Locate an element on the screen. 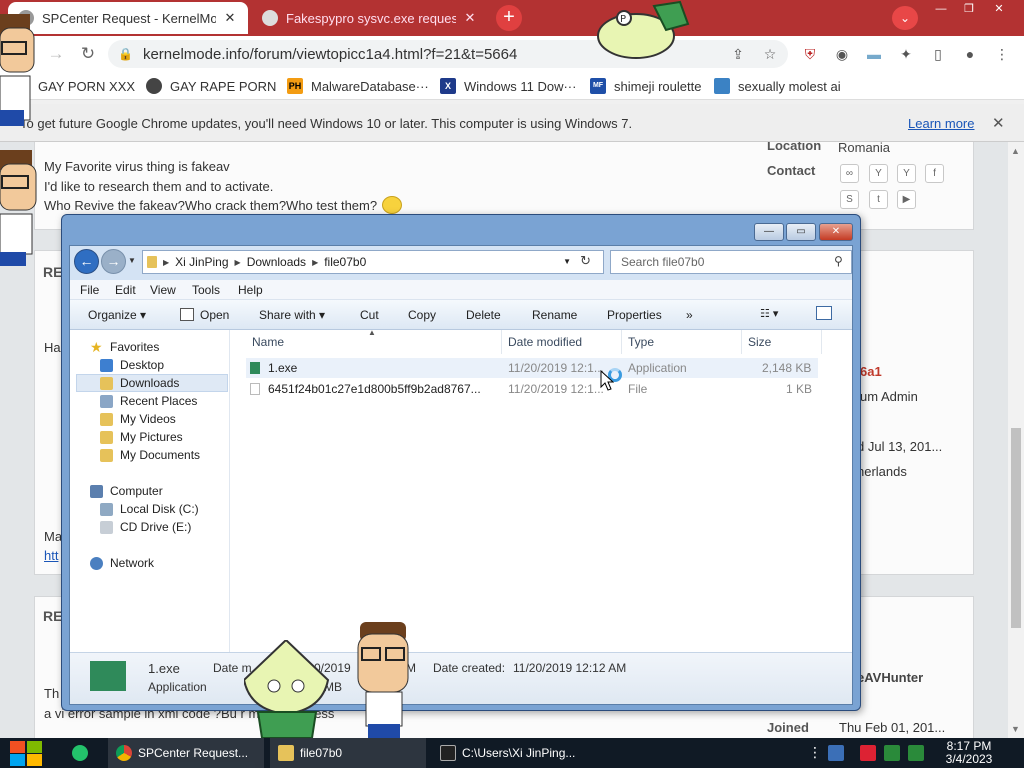  menu-file: File is located at coordinates (89, 290).